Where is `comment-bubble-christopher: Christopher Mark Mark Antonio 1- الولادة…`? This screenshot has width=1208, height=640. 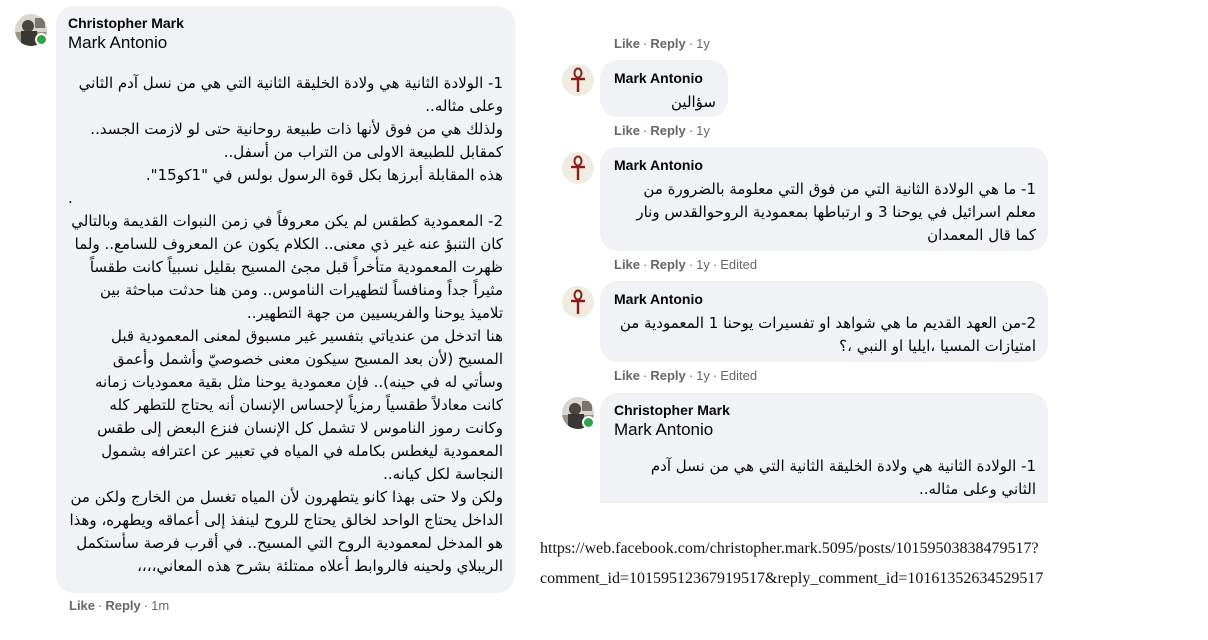
comment-bubble-christopher: Christopher Mark Mark Antonio 1- الولادة… is located at coordinates (824, 448).